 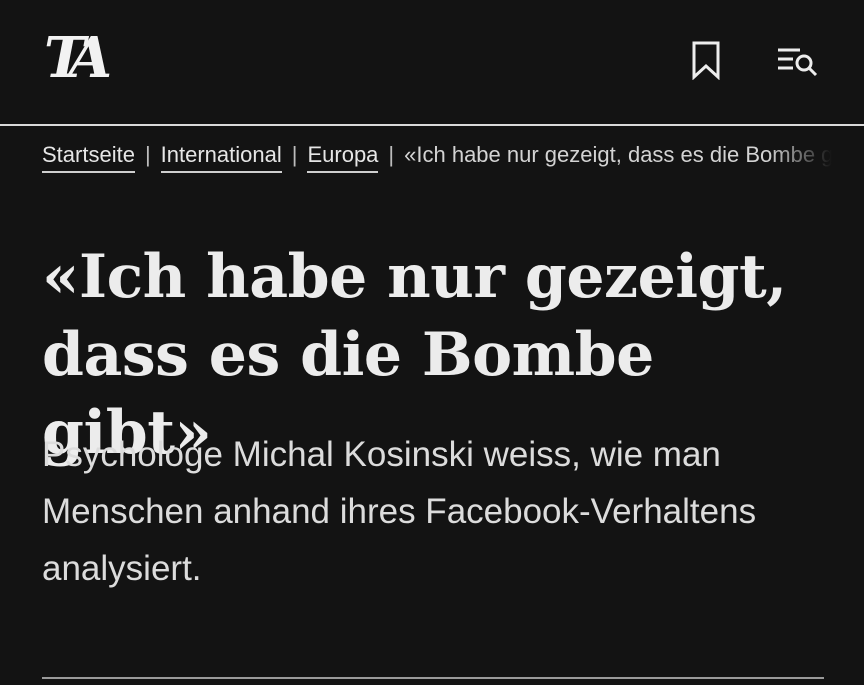 I want to click on logo: TA, so click(x=79, y=58).